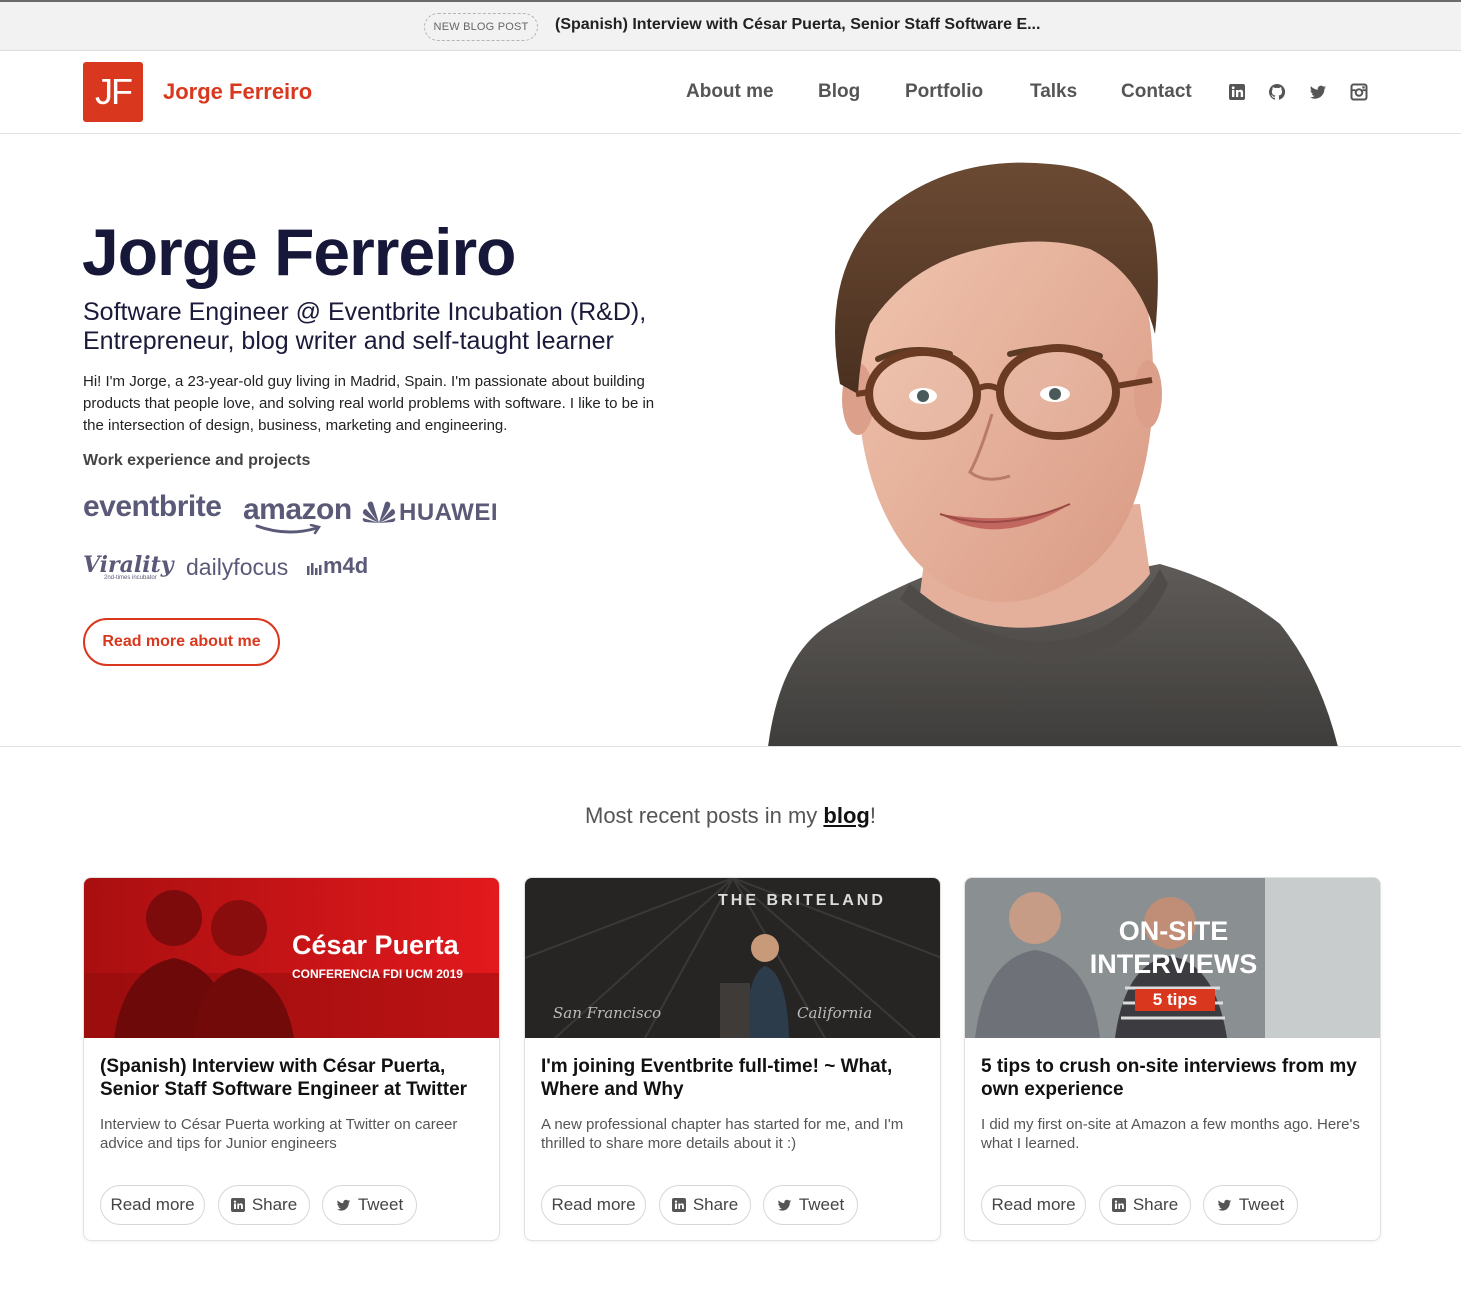 The height and width of the screenshot is (1306, 1461). Describe the element at coordinates (872, 815) in the screenshot. I see `blog-heading-suffix: !` at that location.